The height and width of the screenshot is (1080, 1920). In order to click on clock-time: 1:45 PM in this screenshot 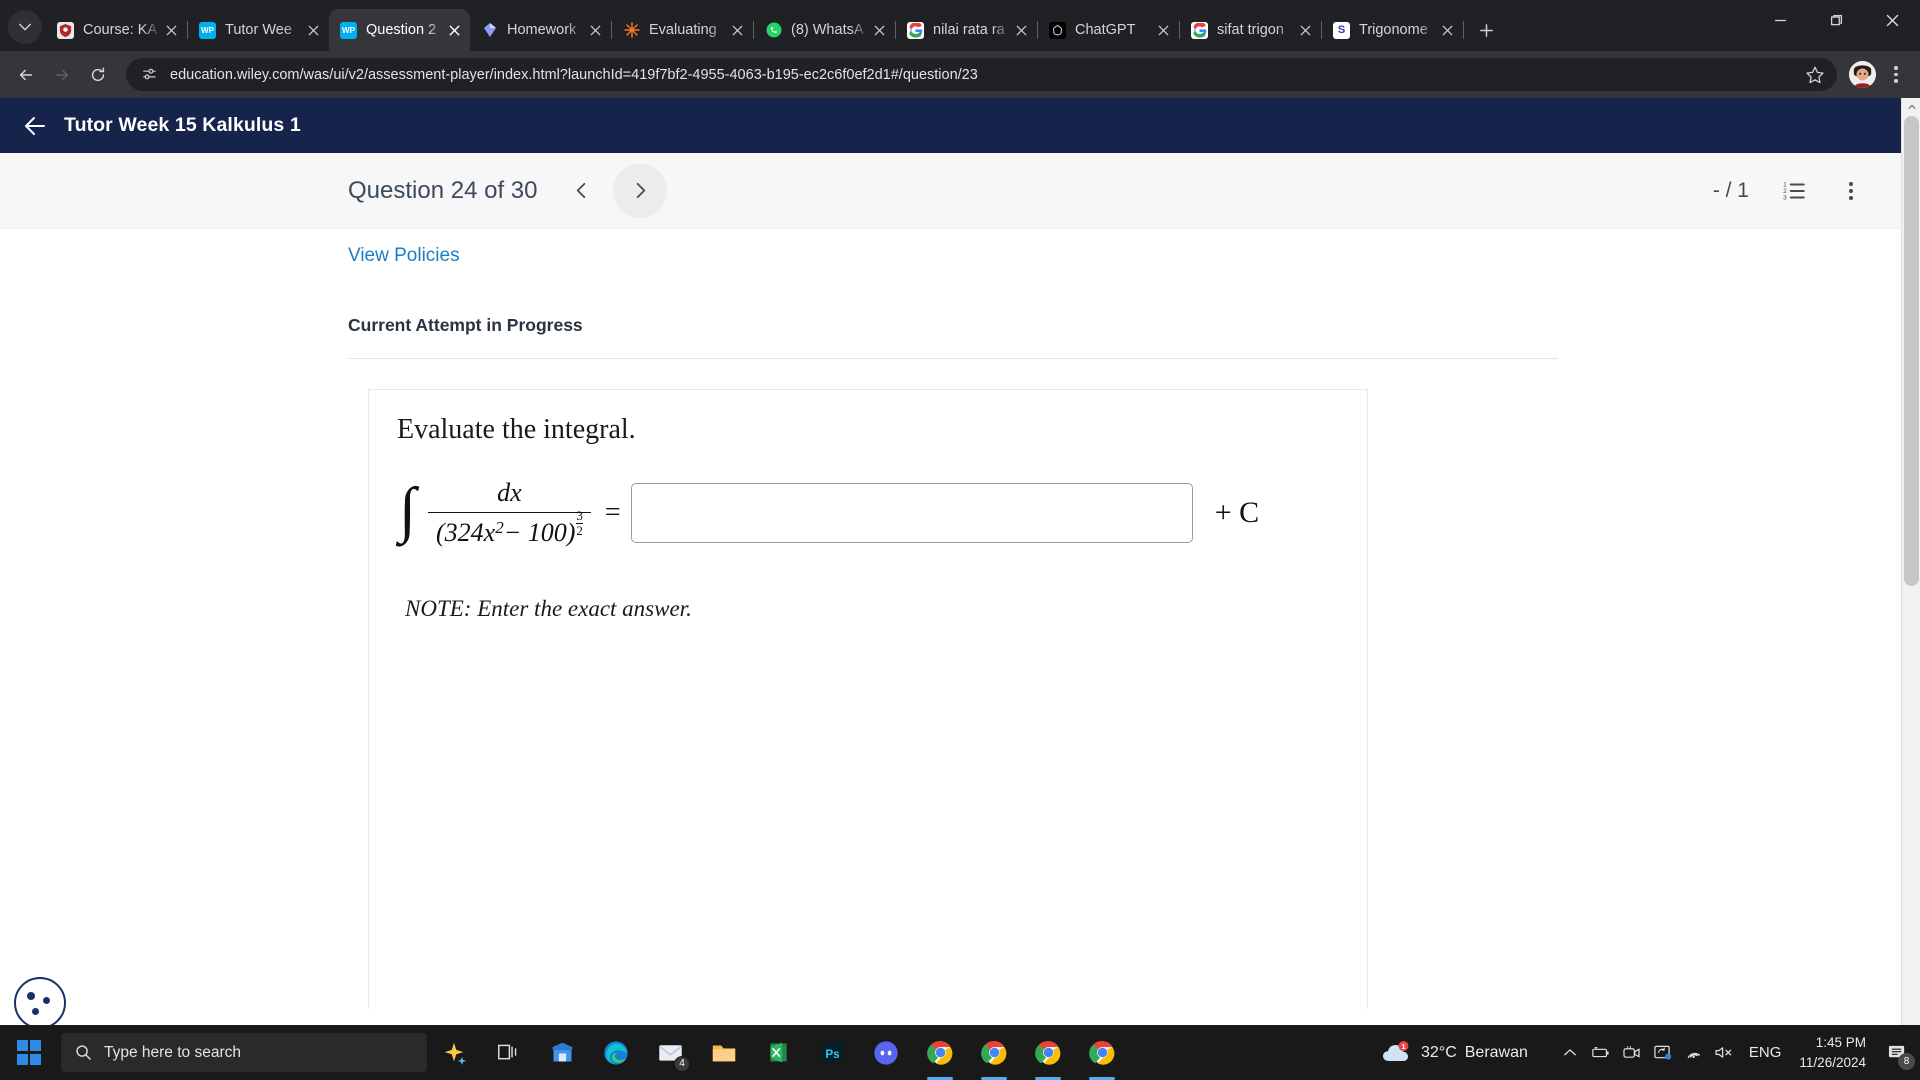, I will do `click(1840, 1042)`.